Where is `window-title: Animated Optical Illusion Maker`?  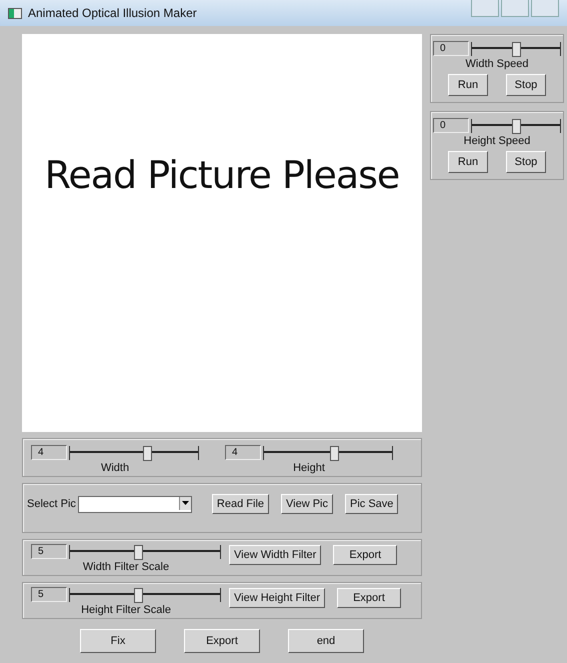 window-title: Animated Optical Illusion Maker is located at coordinates (112, 13).